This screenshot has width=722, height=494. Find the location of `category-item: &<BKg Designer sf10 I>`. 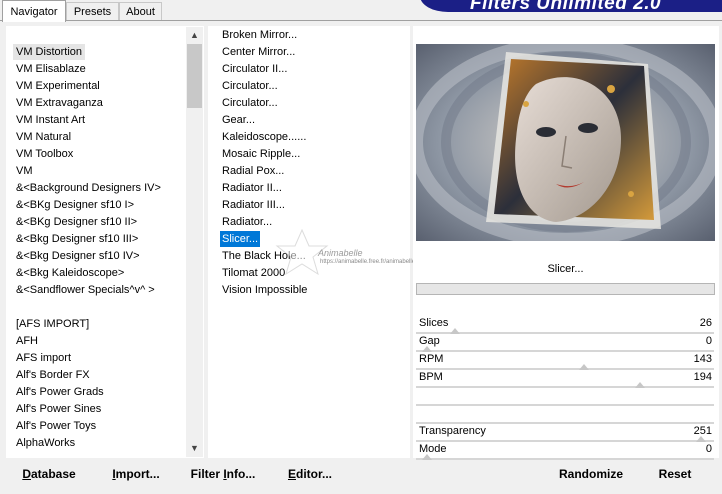

category-item: &<BKg Designer sf10 I> is located at coordinates (75, 205).